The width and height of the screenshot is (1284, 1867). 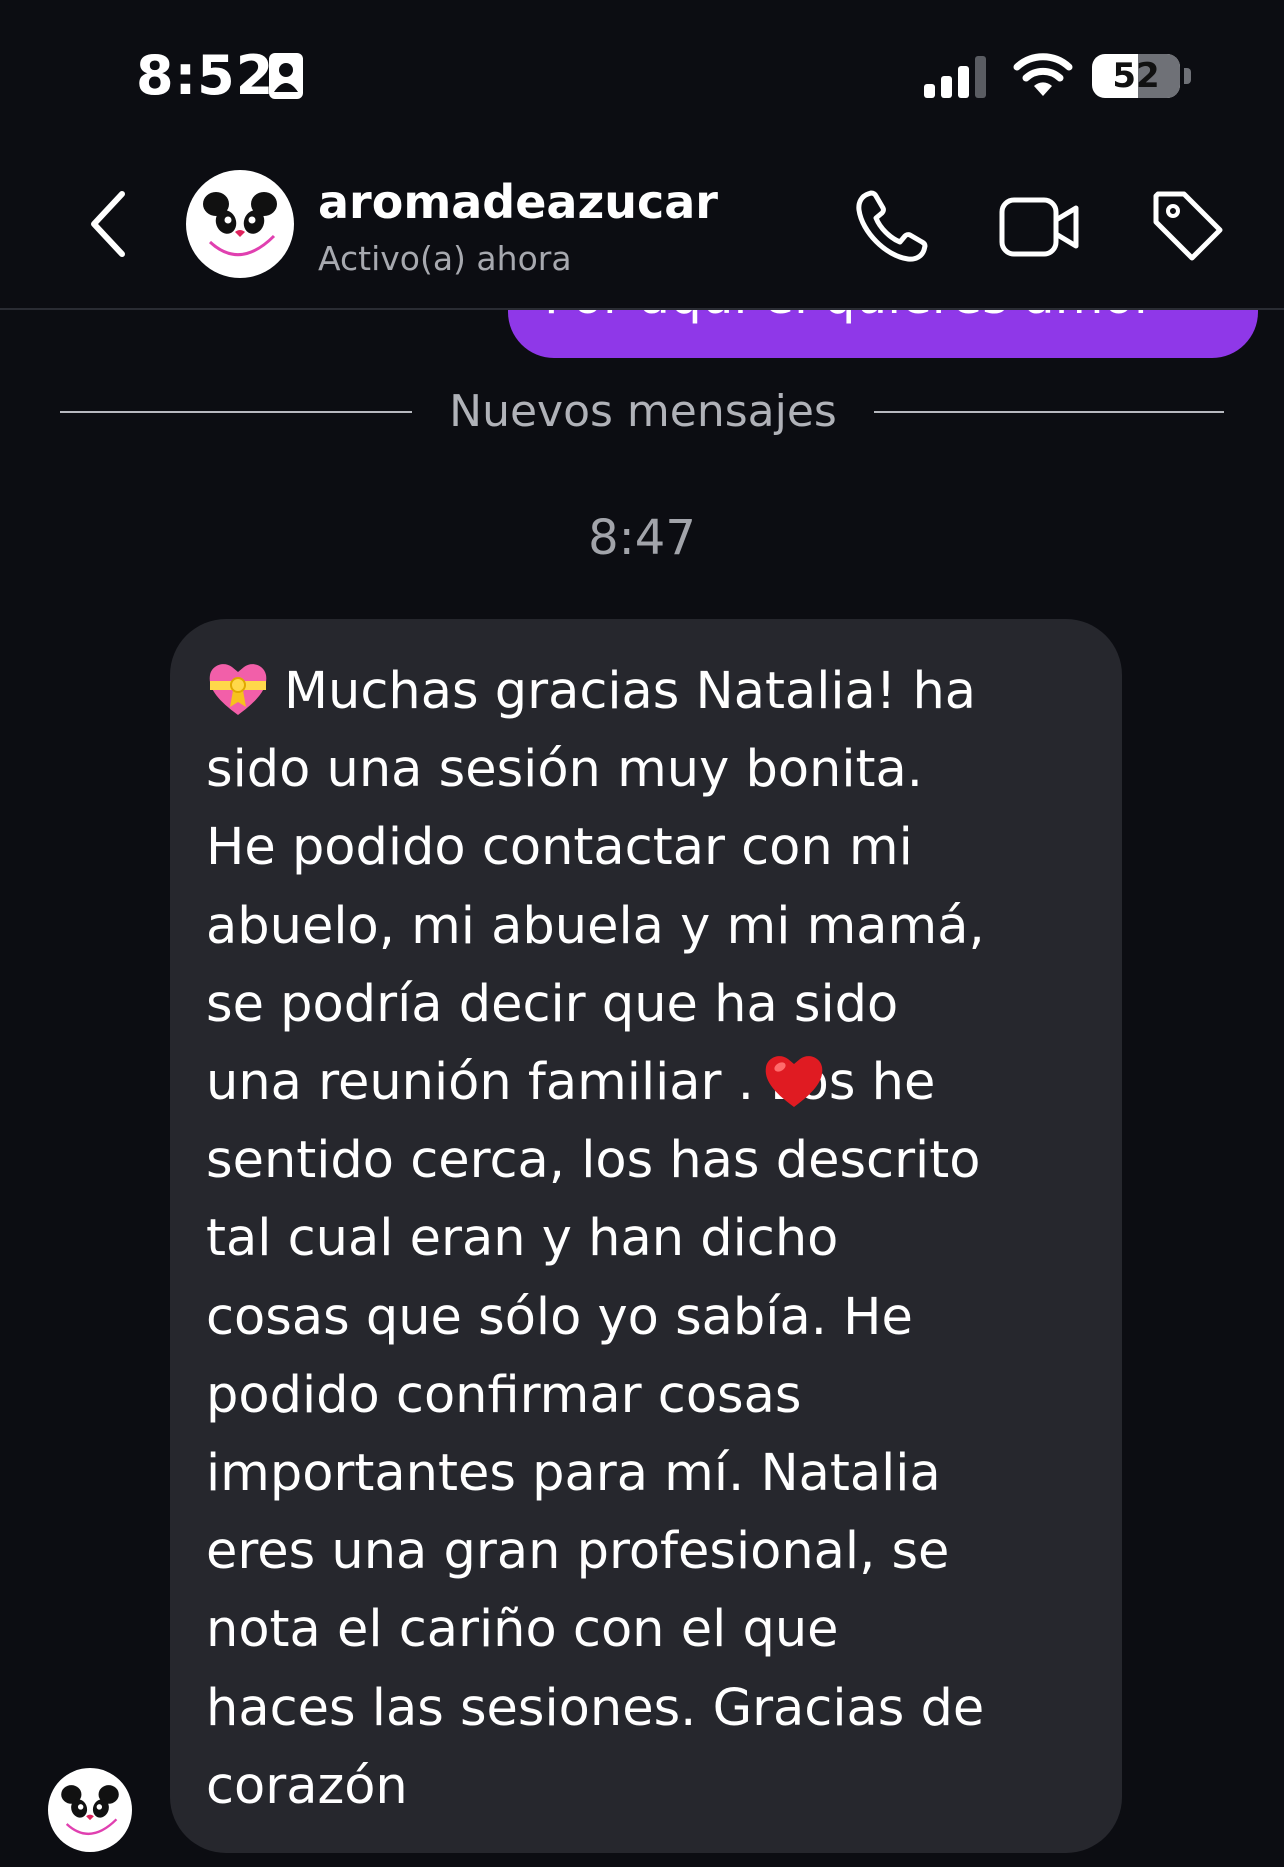 What do you see at coordinates (518, 202) in the screenshot?
I see `contact-name: aromadeazucar` at bounding box center [518, 202].